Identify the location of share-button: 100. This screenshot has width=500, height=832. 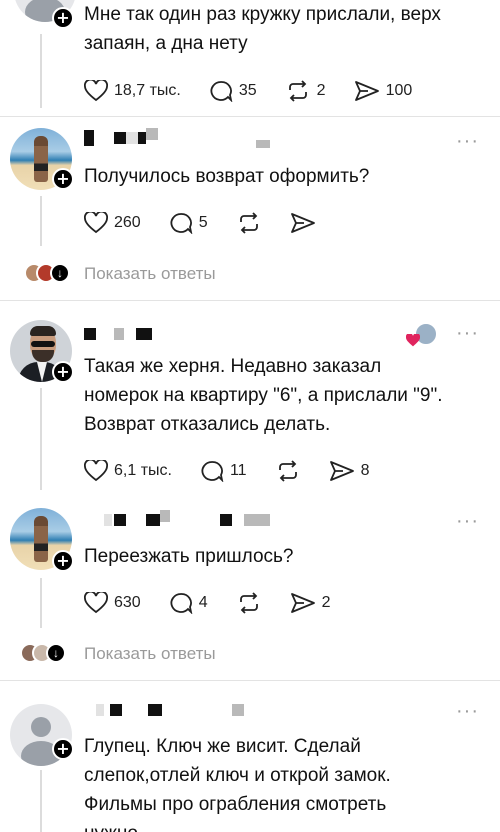
(383, 91).